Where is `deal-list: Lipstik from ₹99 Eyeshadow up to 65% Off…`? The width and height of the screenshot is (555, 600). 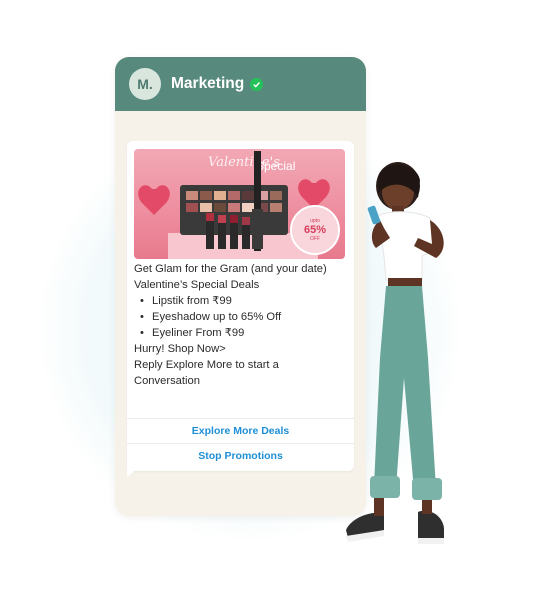 deal-list: Lipstik from ₹99 Eyeshadow up to 65% Off… is located at coordinates (240, 317).